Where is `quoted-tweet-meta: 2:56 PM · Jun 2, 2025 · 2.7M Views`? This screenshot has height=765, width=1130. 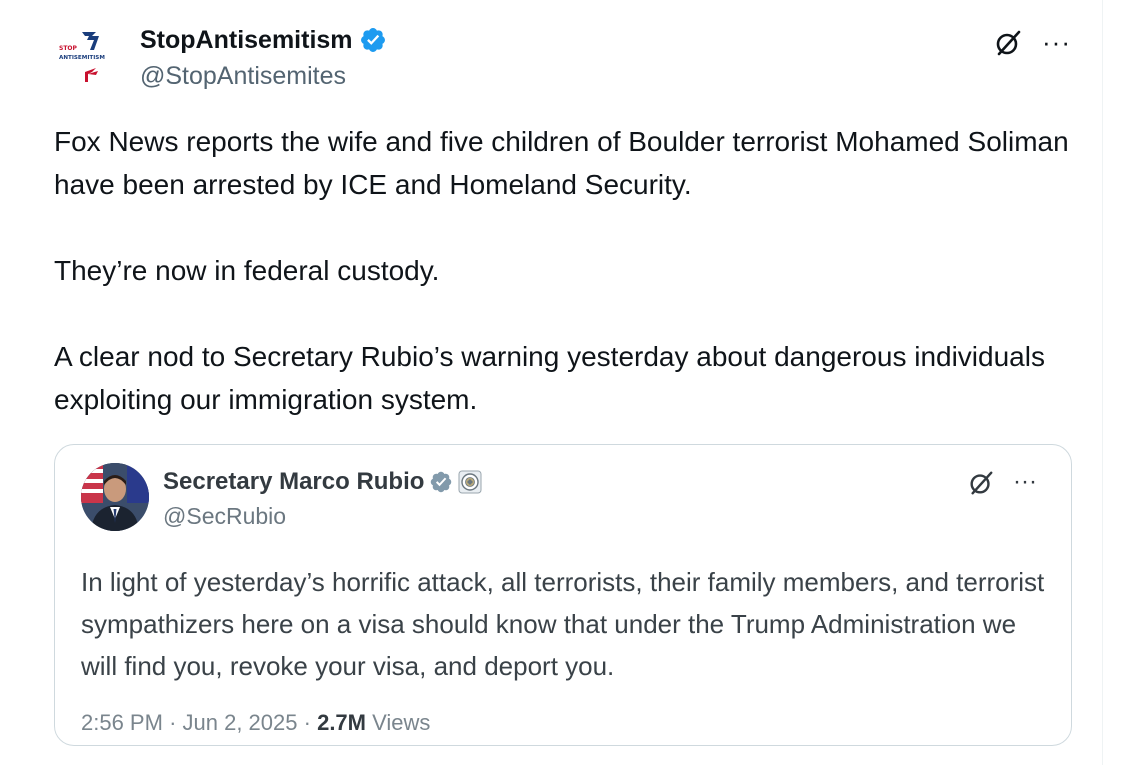
quoted-tweet-meta: 2:56 PM · Jun 2, 2025 · 2.7M Views is located at coordinates (255, 723).